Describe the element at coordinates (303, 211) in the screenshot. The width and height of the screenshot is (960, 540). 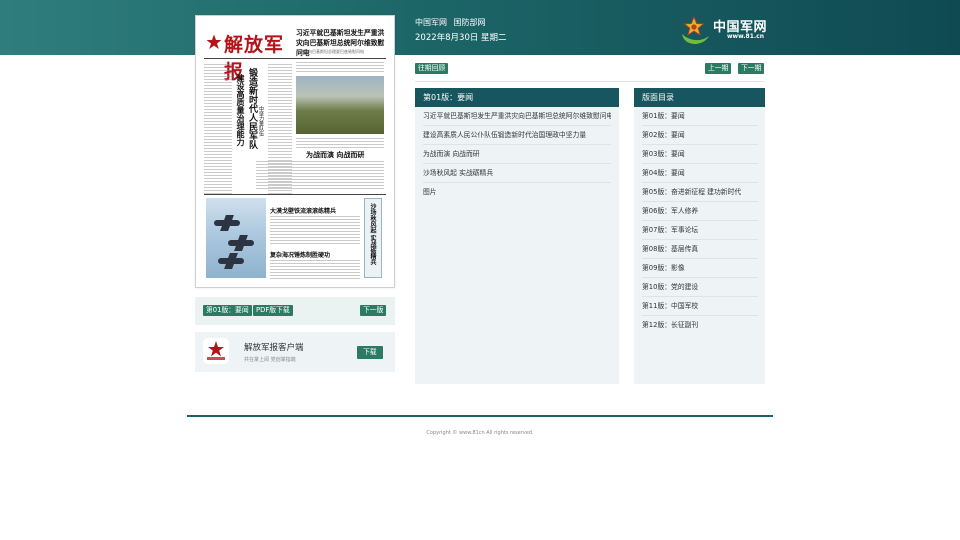
I see `lower-heading-1: 大漠戈壁铁流滚滚练精兵` at that location.